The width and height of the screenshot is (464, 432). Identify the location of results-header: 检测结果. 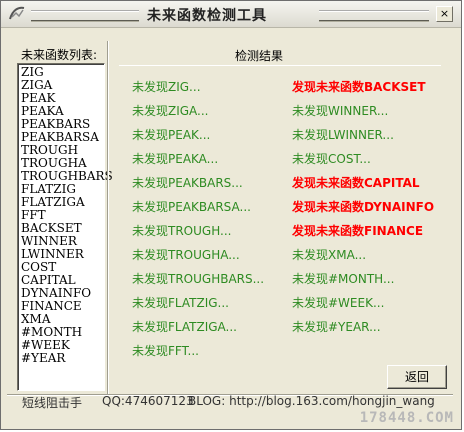
(259, 56).